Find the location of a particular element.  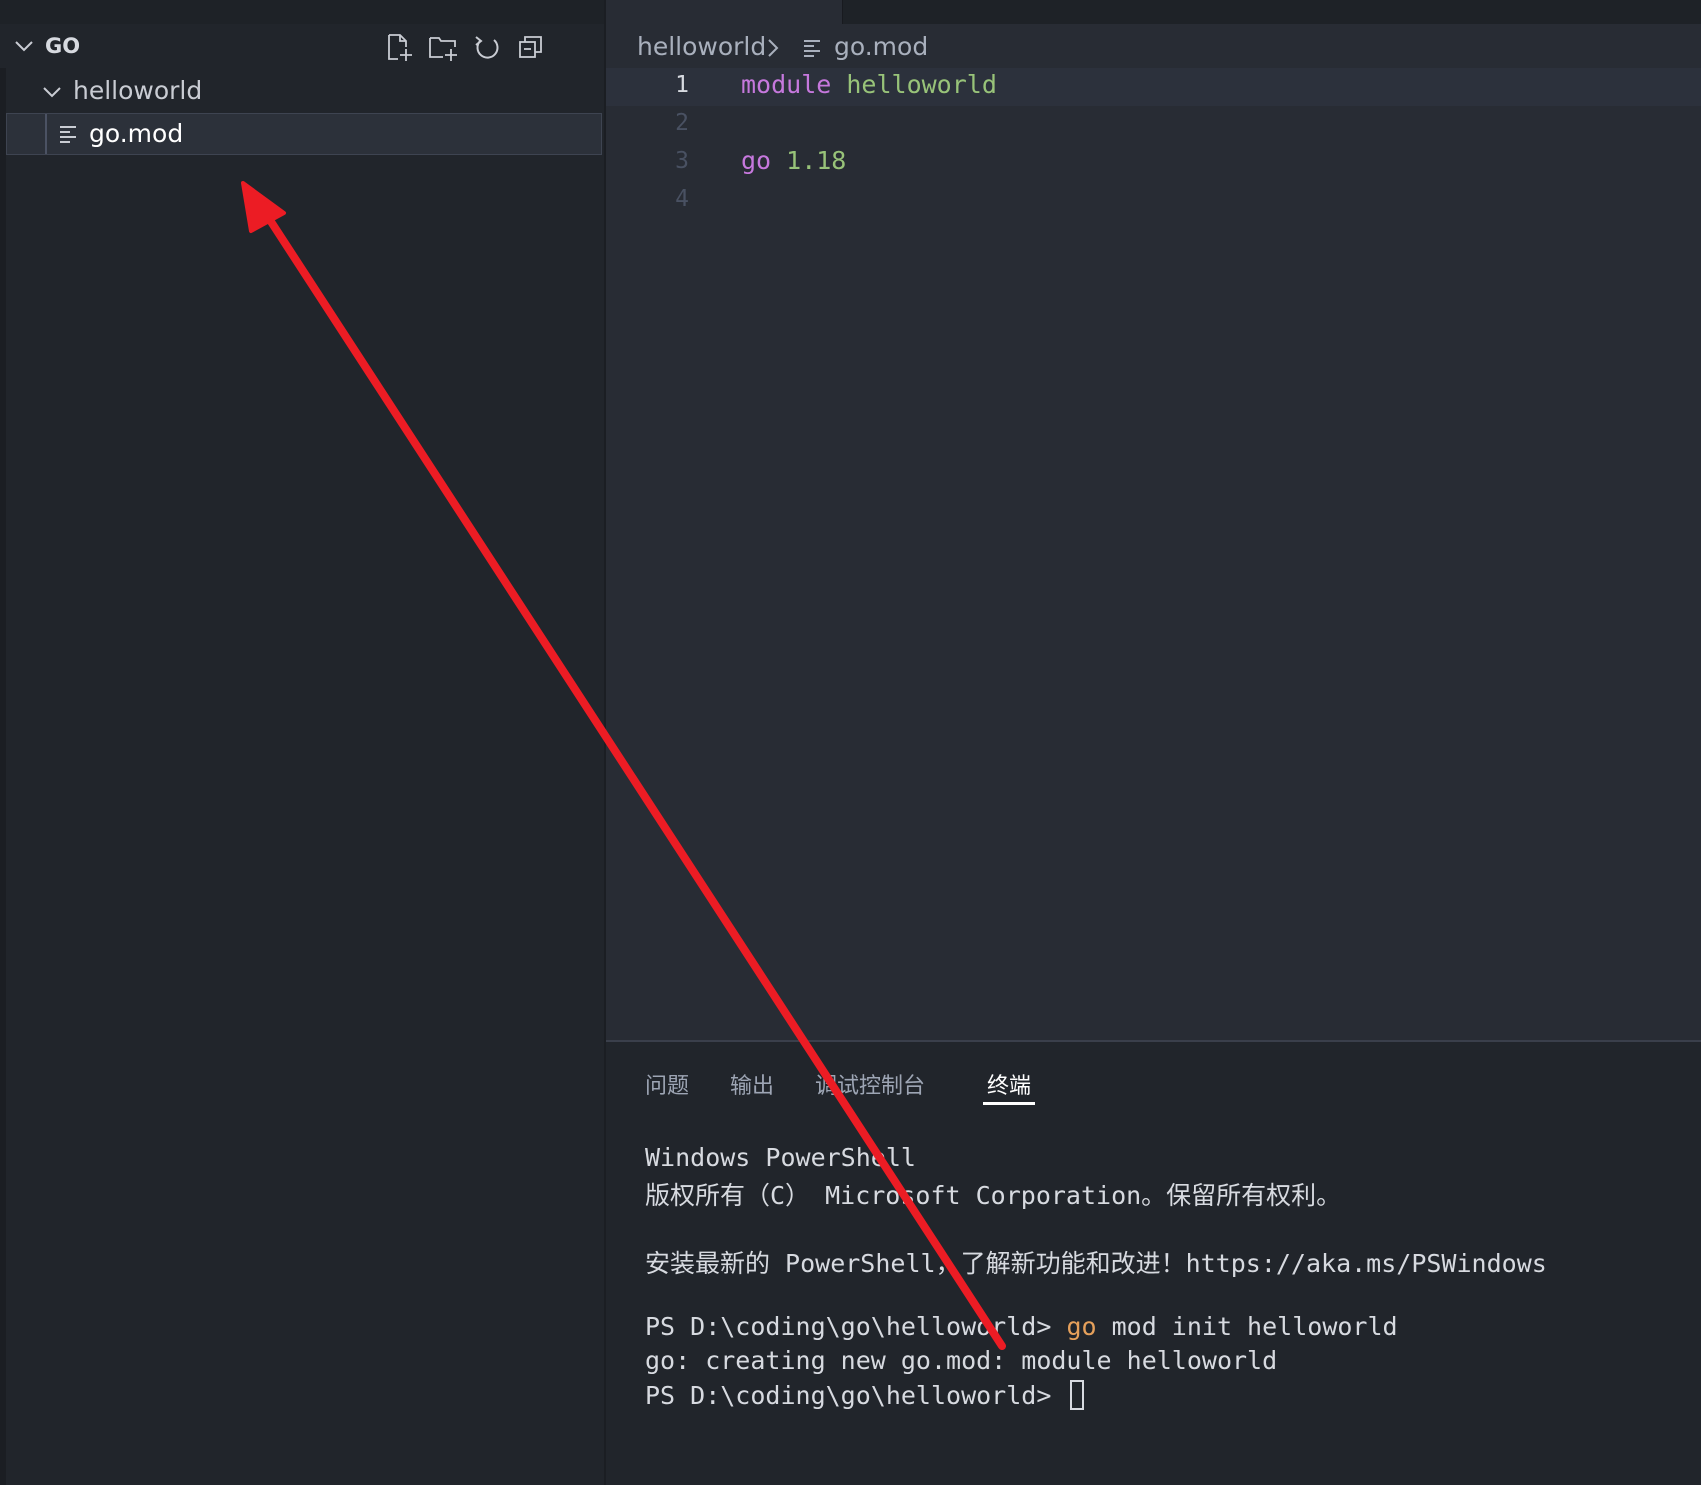

code-line: 1 module helloworld is located at coordinates (1153, 87).